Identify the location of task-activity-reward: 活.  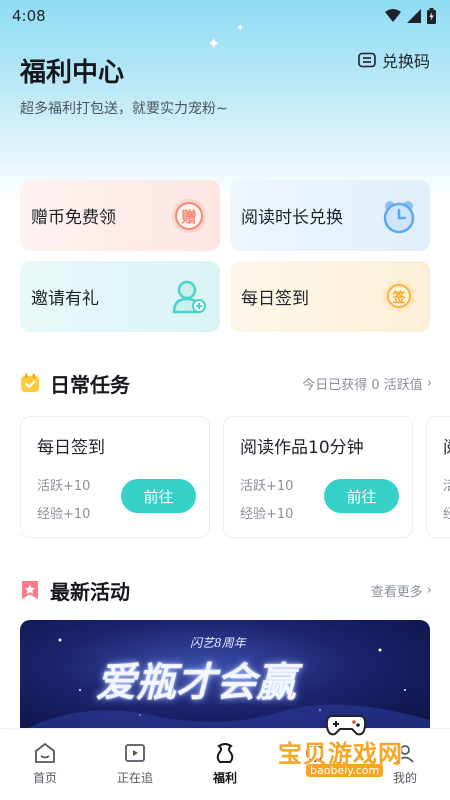
(446, 484).